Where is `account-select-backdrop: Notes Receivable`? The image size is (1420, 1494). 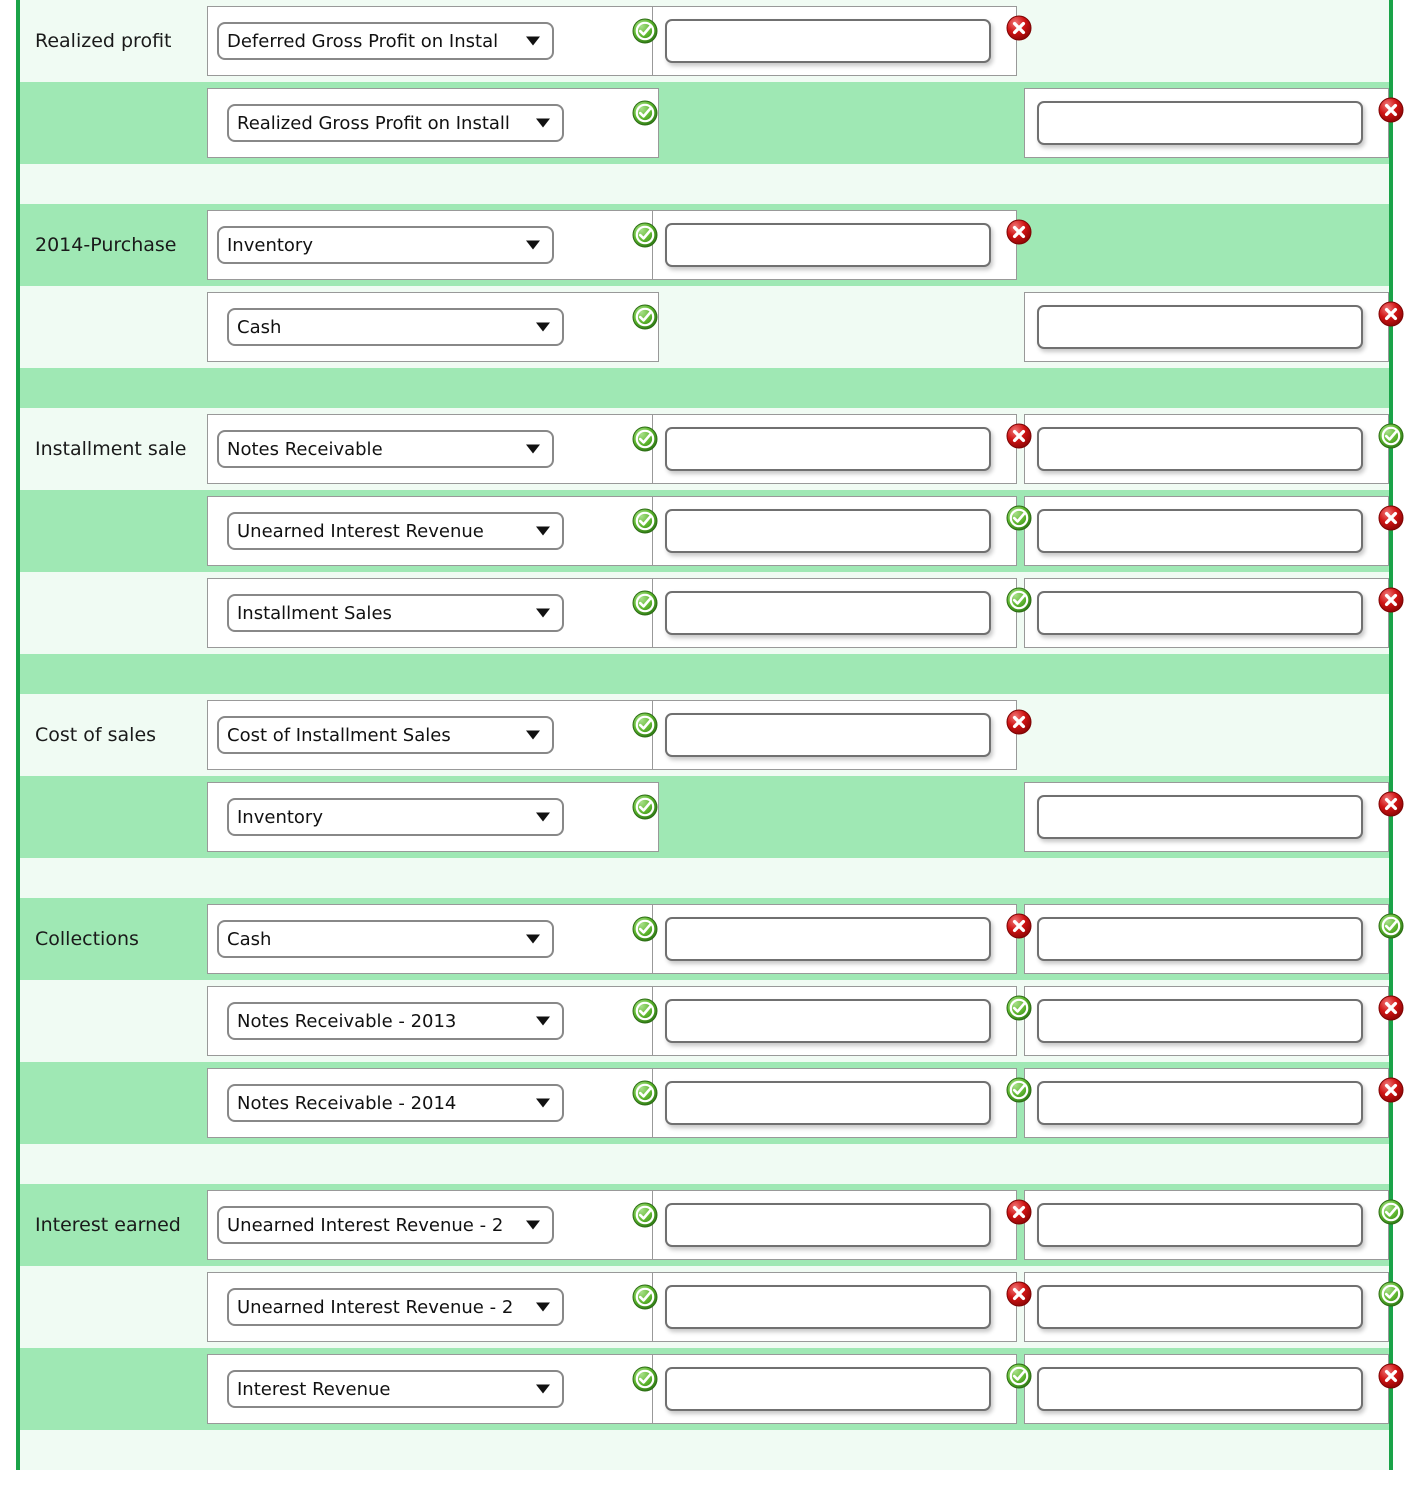 account-select-backdrop: Notes Receivable is located at coordinates (391, 449).